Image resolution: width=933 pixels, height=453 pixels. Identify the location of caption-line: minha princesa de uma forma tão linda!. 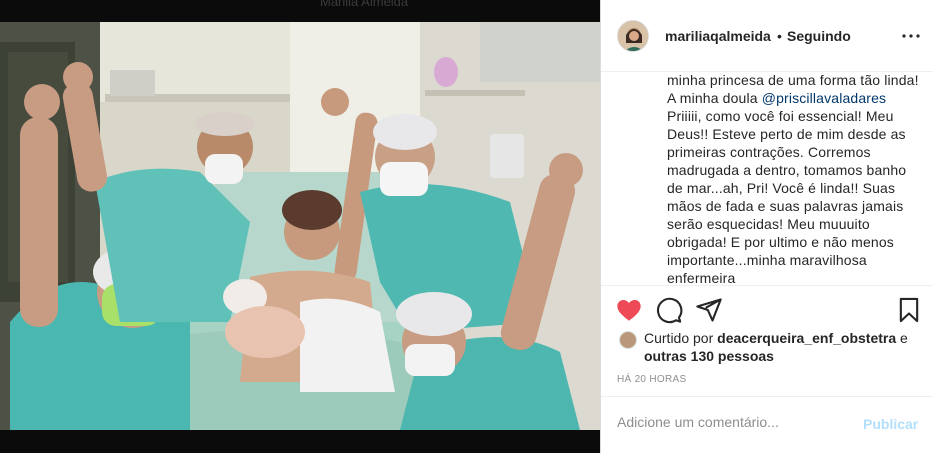
(793, 80).